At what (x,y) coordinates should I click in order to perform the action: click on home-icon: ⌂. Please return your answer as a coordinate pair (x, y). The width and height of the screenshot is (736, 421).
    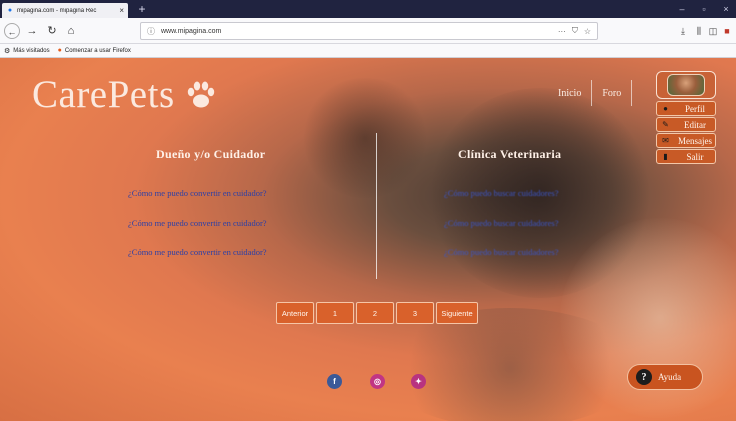
    Looking at the image, I should click on (71, 31).